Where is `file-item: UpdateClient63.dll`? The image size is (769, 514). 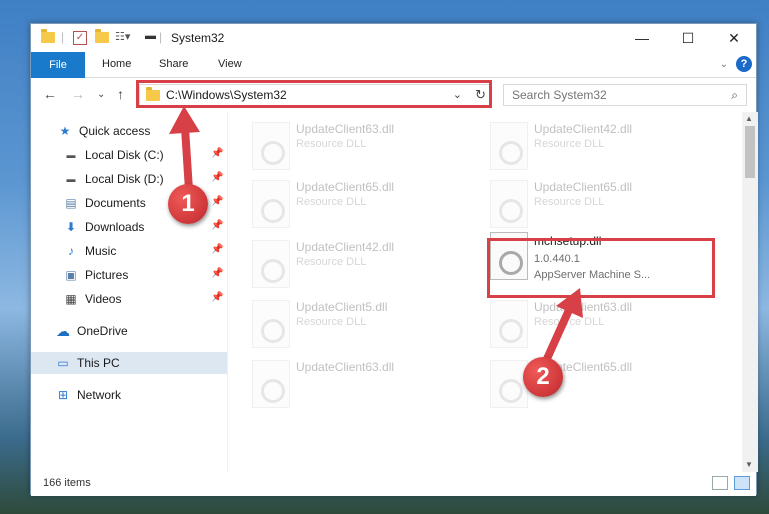
file-item: UpdateClient63.dll is located at coordinates (338, 388).